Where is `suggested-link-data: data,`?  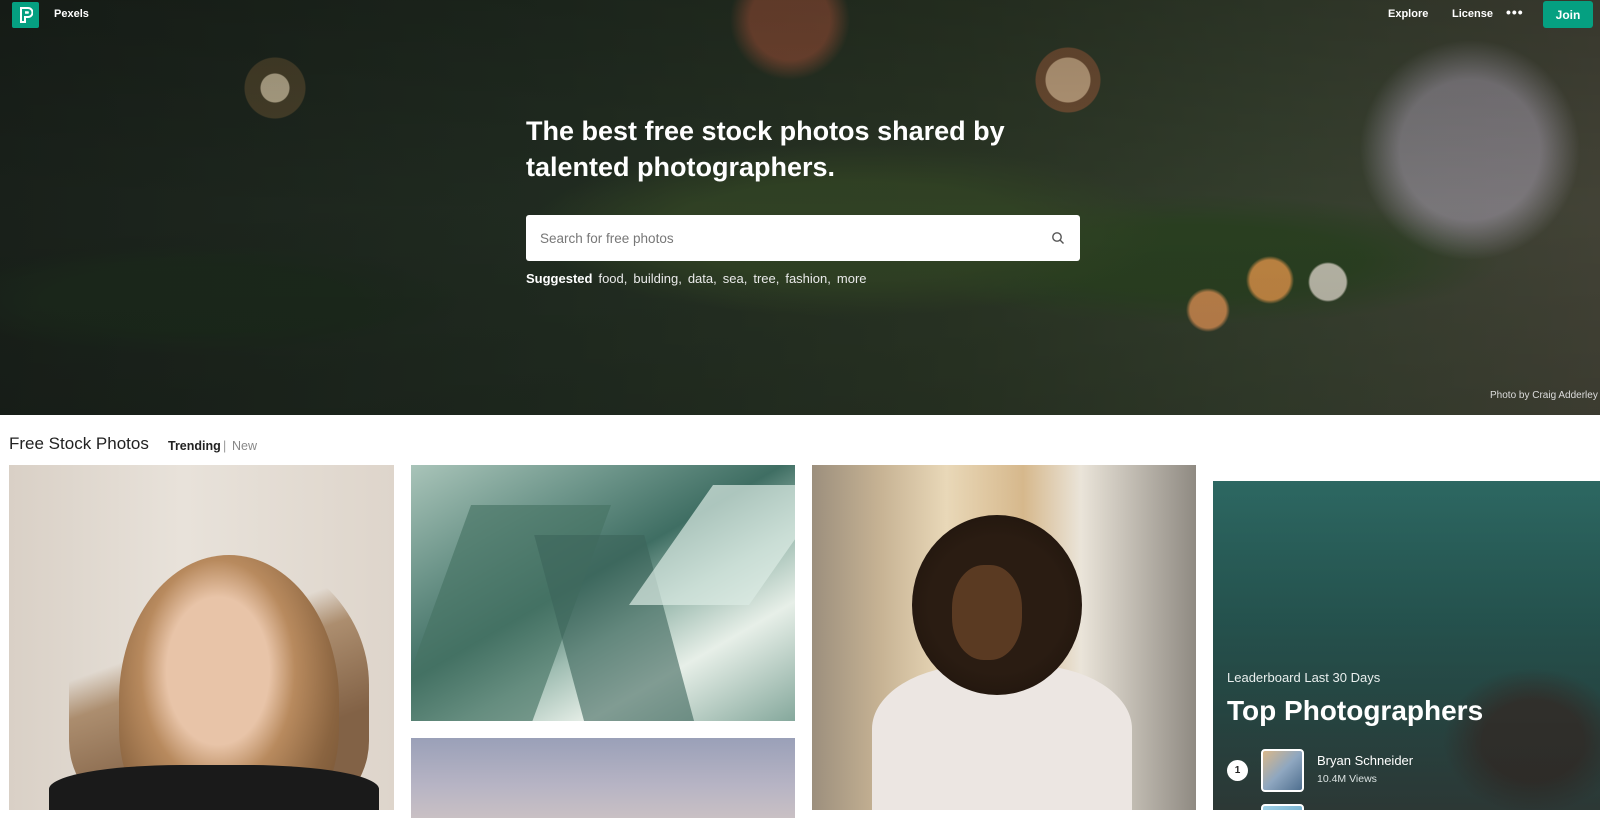
suggested-link-data: data, is located at coordinates (702, 278).